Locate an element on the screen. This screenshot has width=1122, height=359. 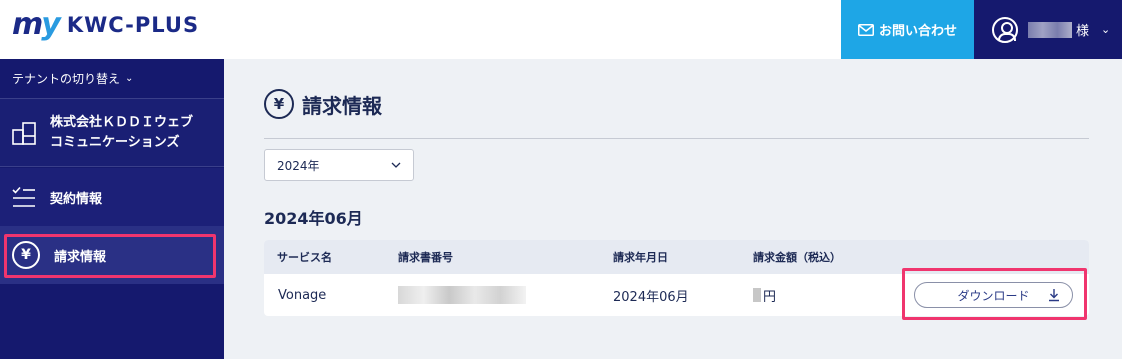
year-select-value: 2024年 is located at coordinates (298, 165).